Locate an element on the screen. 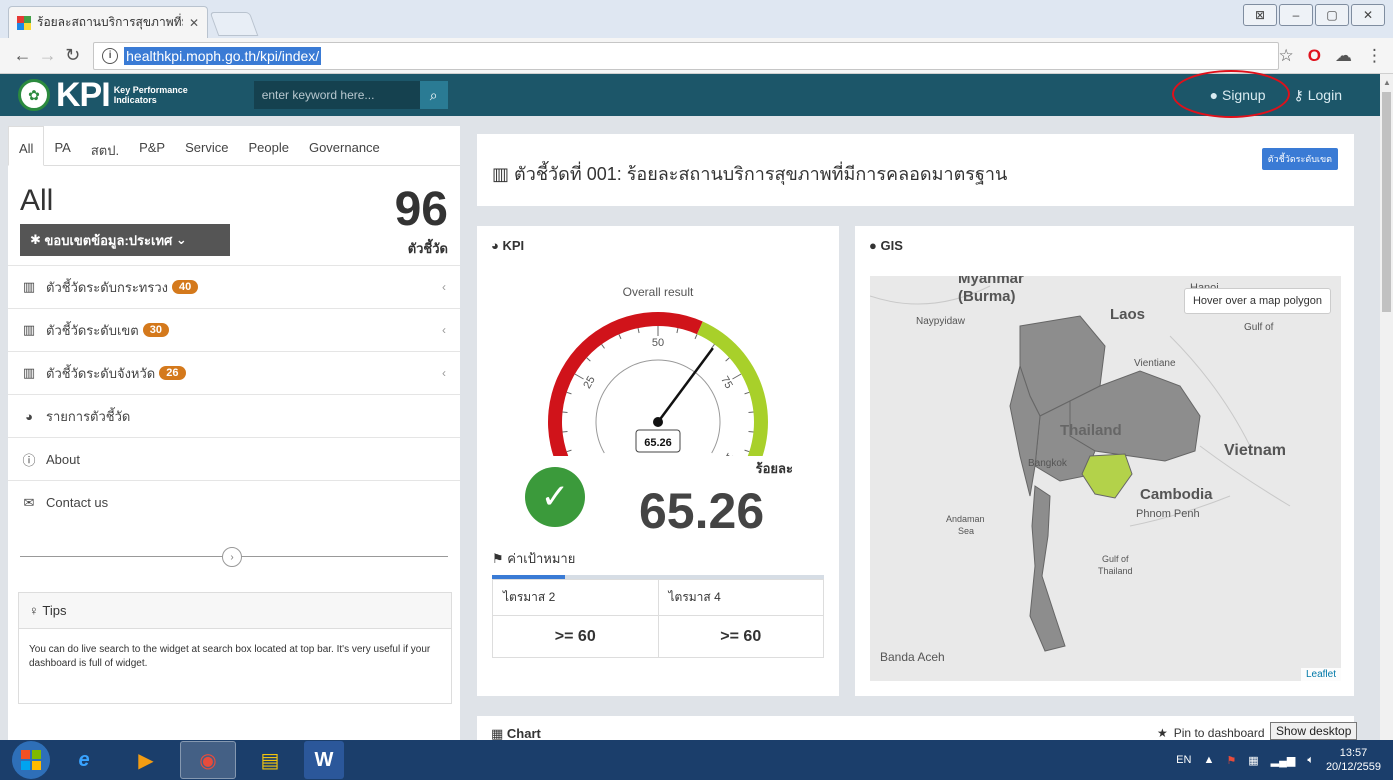  scroll-up-icon: ▲ is located at coordinates (1387, 82).